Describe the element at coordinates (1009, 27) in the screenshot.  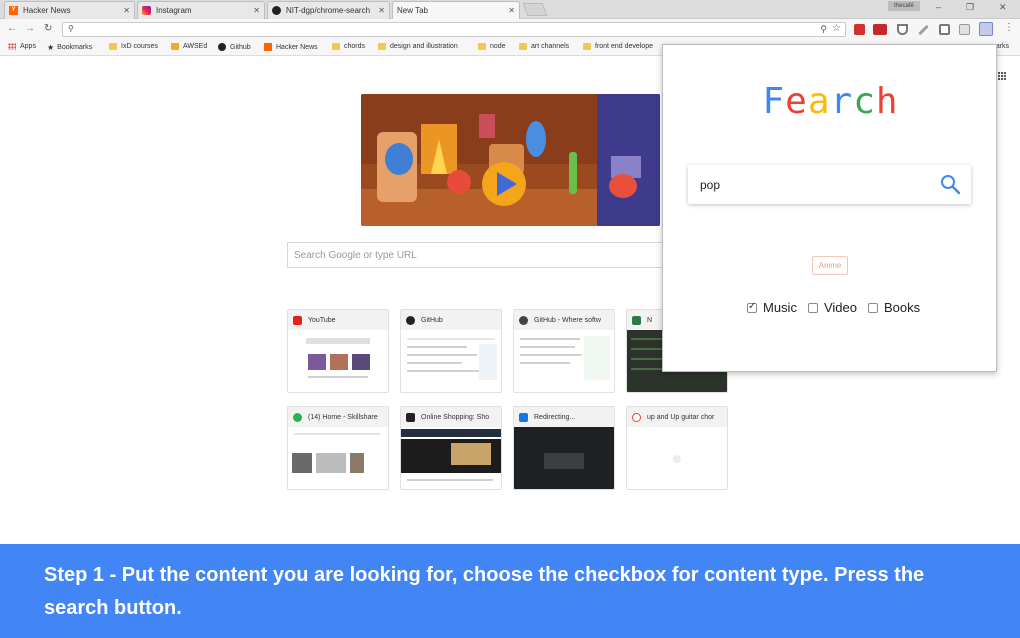
I see `menu-dots-icon: ⋮` at that location.